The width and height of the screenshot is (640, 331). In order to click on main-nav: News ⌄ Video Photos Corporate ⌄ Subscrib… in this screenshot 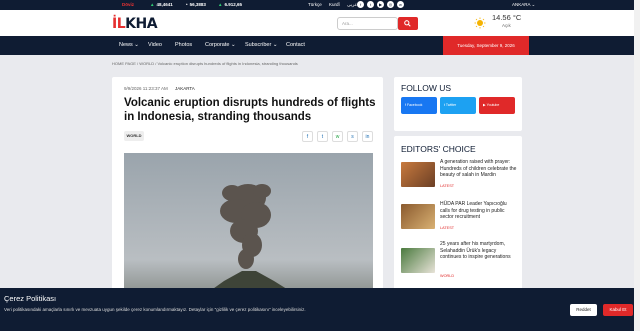, I will do `click(320, 45)`.